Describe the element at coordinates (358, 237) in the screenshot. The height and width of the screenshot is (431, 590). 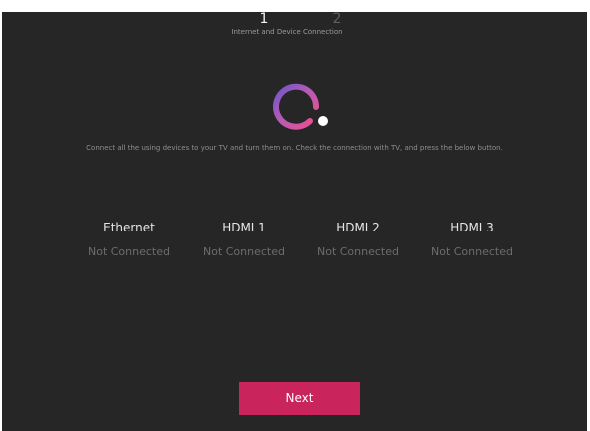
I see `device-hdmi-2: HDMI 2 Not Connected` at that location.